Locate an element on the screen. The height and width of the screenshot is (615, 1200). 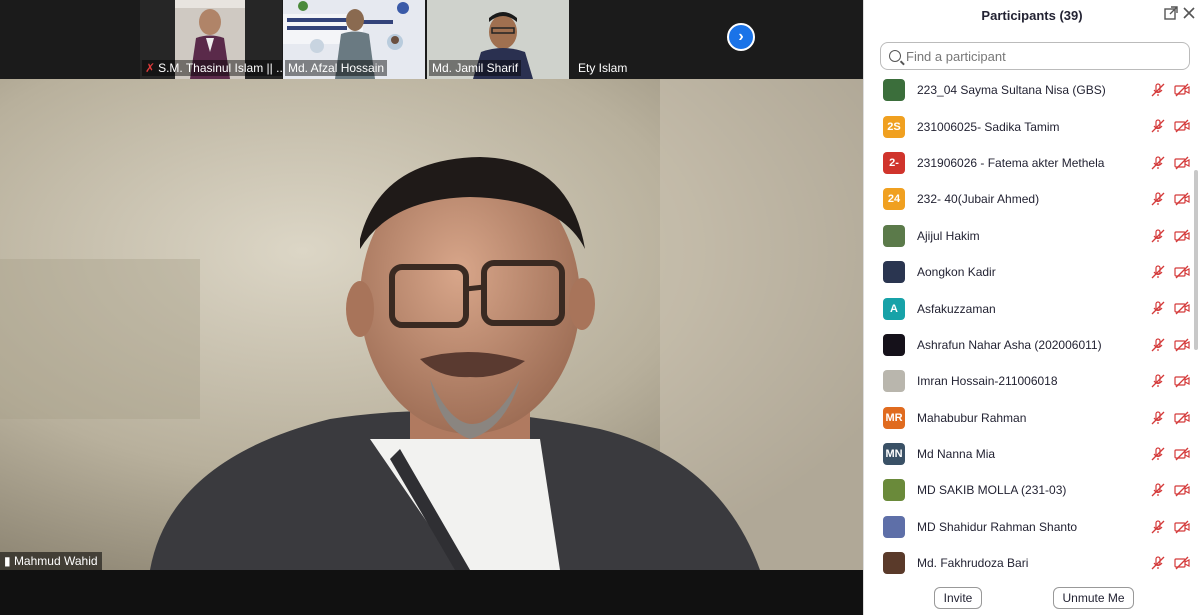
next-page-button: › is located at coordinates (741, 37).